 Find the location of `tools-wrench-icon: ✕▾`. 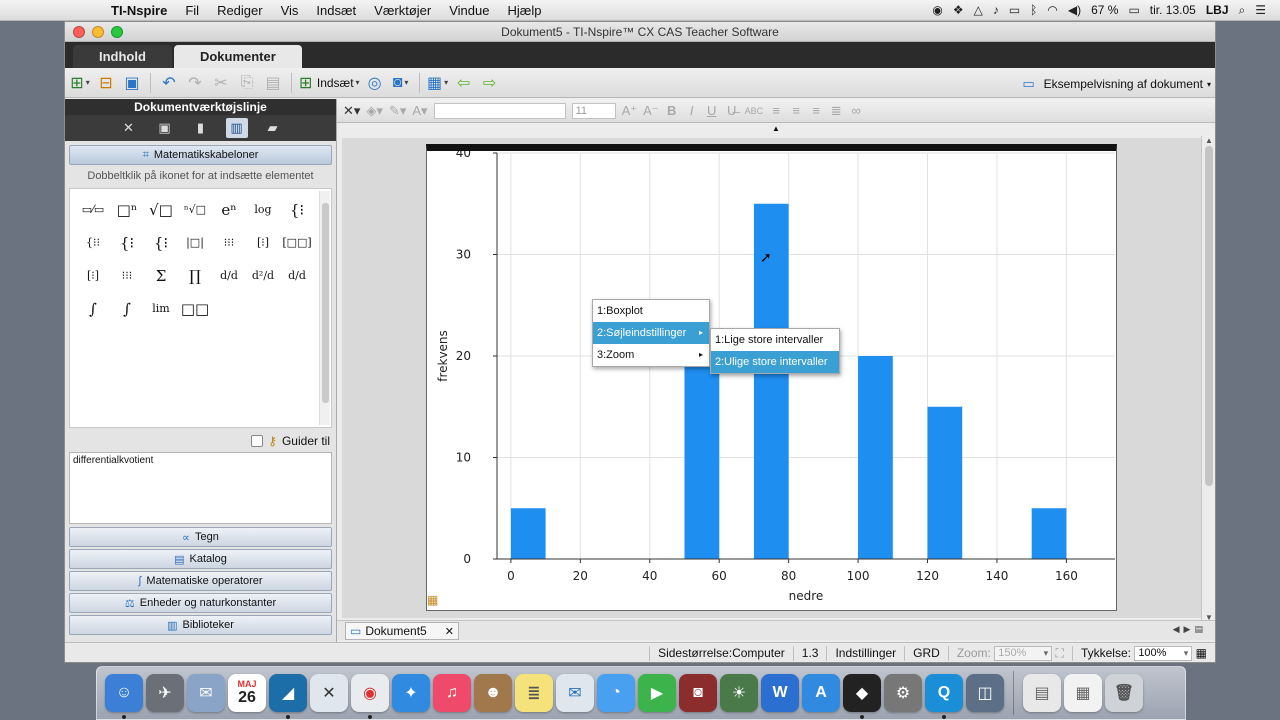

tools-wrench-icon: ✕▾ is located at coordinates (351, 111).